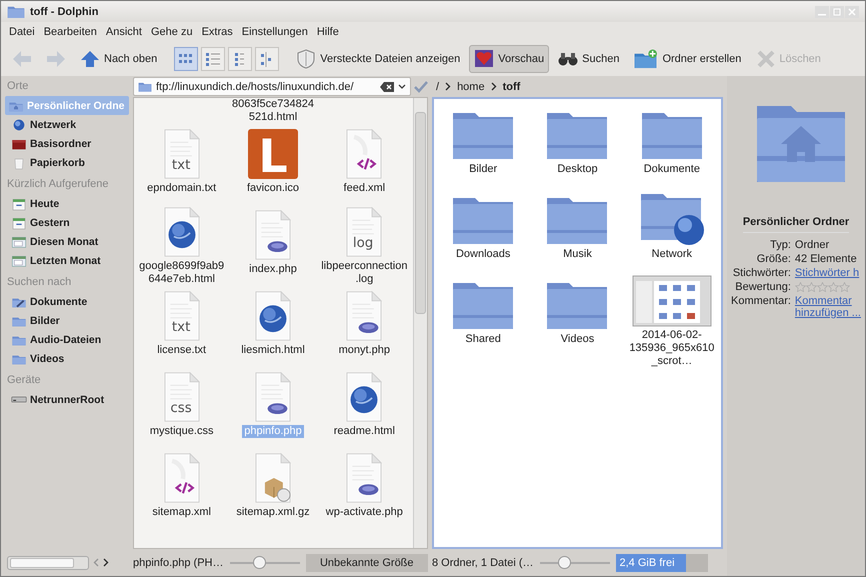 This screenshot has height=577, width=866. What do you see at coordinates (171, 32) in the screenshot?
I see `menu-item: Gehe zu` at bounding box center [171, 32].